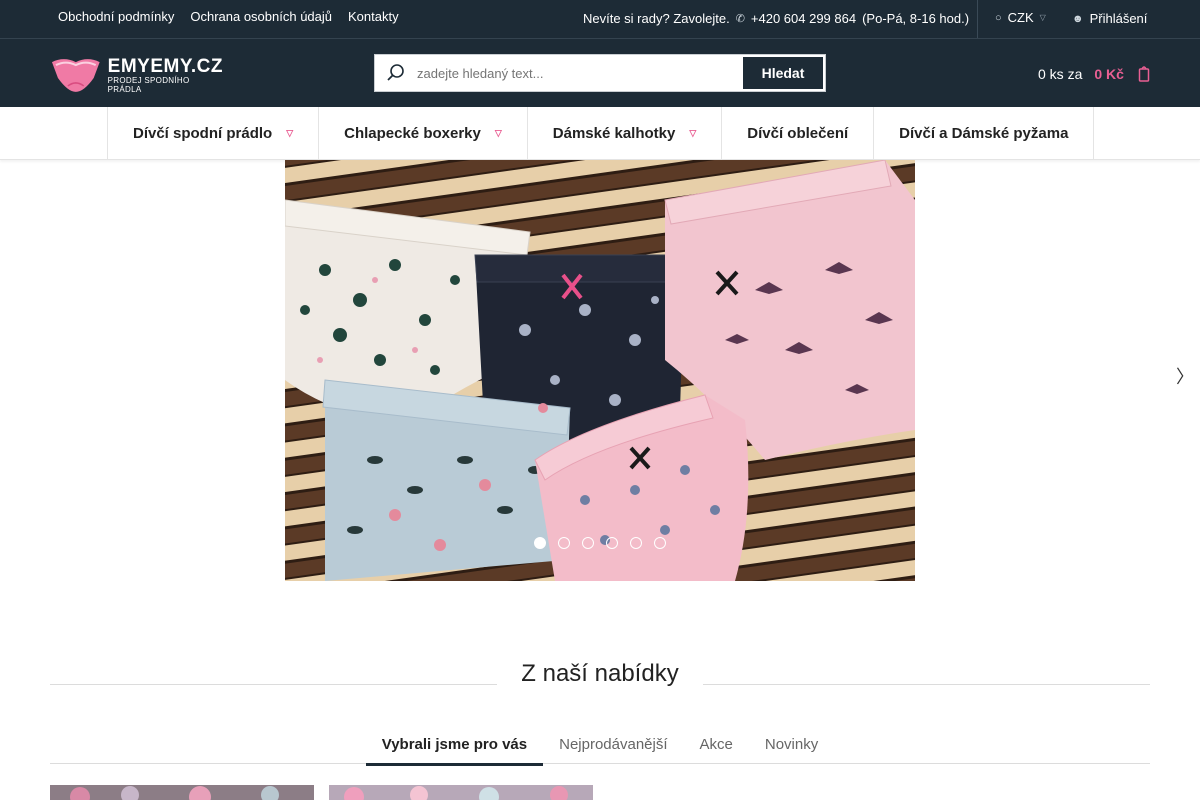 The width and height of the screenshot is (1200, 800). What do you see at coordinates (1078, 18) in the screenshot?
I see `user-icon: ☻` at bounding box center [1078, 18].